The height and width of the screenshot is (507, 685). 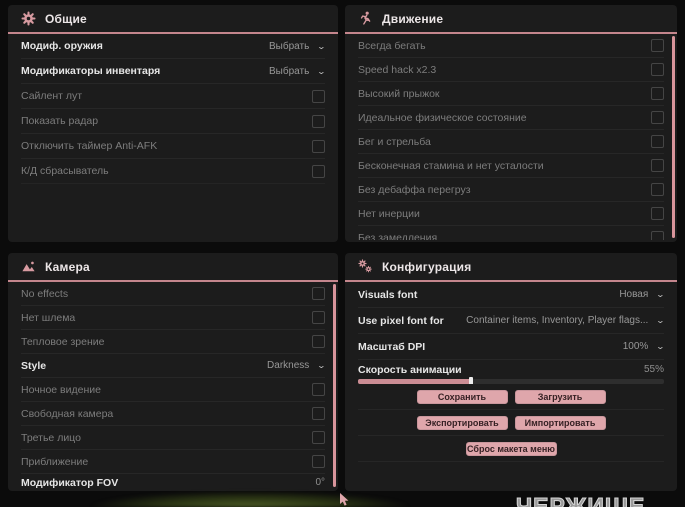 What do you see at coordinates (427, 266) in the screenshot?
I see `panel-title: Конфигурация` at bounding box center [427, 266].